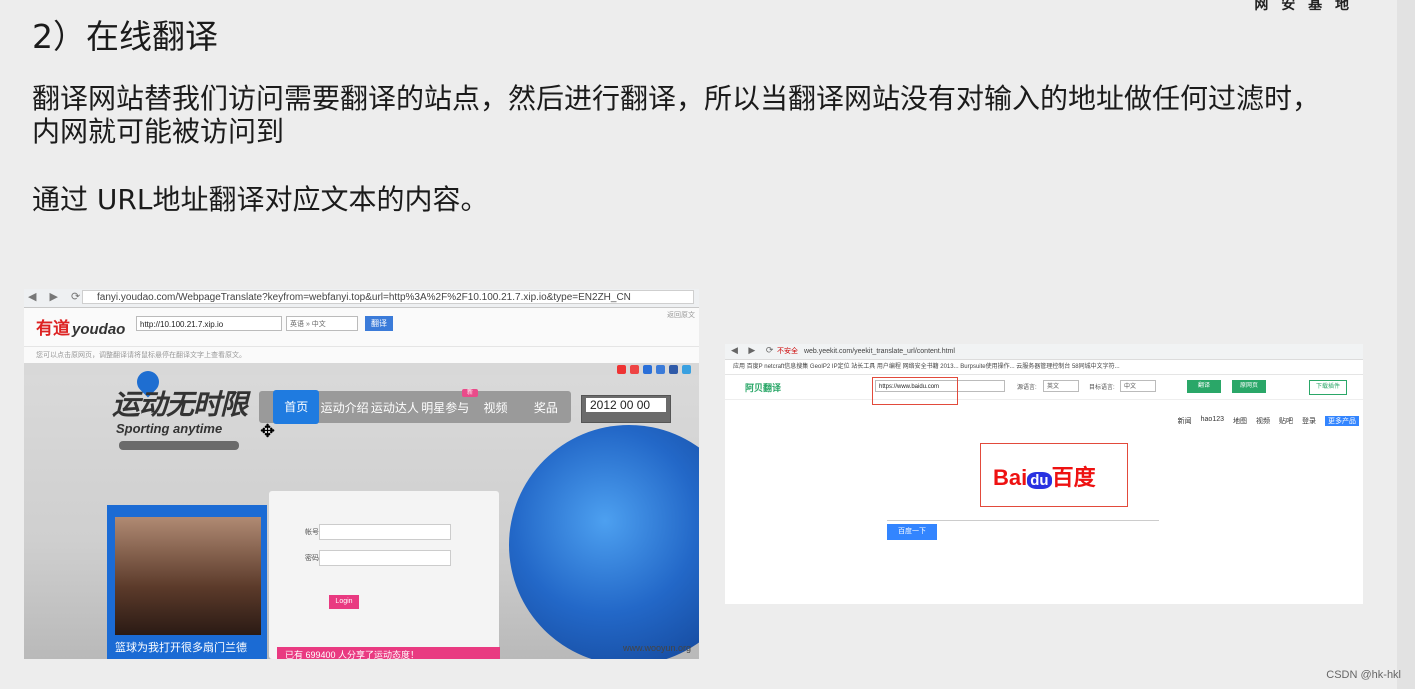  I want to click on baidu-logo-highlight: Bai du 百度, so click(1054, 475).